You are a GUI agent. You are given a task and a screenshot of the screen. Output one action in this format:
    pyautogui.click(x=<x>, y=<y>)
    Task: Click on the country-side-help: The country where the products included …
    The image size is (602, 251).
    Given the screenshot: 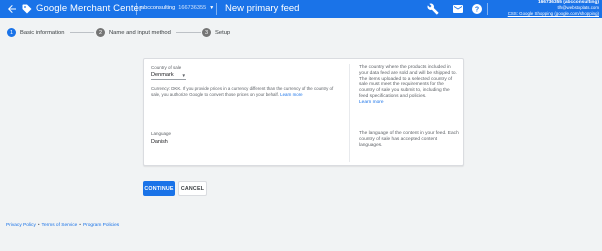 What is the action you would take?
    pyautogui.click(x=409, y=85)
    